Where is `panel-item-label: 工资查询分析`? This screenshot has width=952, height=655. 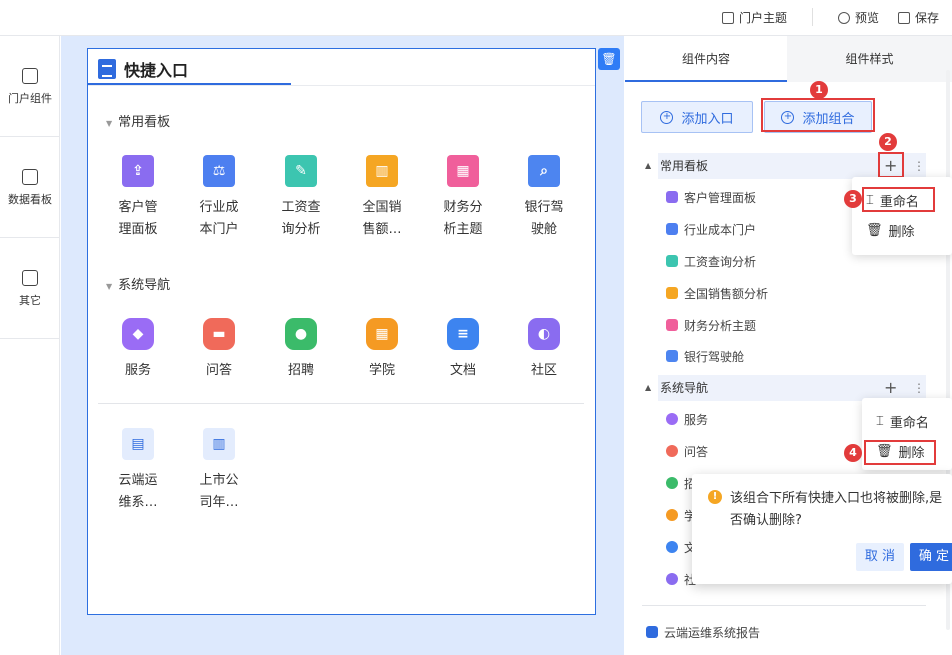
panel-item-label: 工资查询分析 is located at coordinates (720, 261).